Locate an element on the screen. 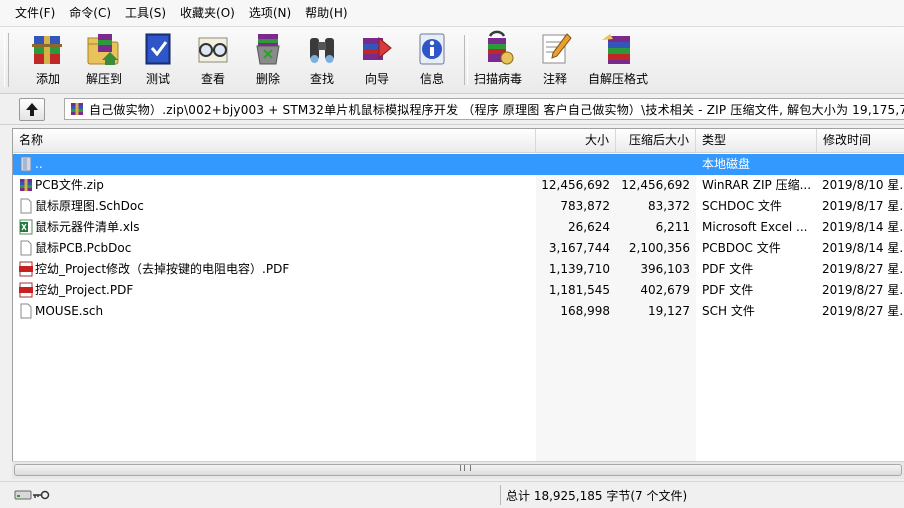 Image resolution: width=904 pixels, height=508 pixels. horizontal-scrollbar is located at coordinates (458, 470).